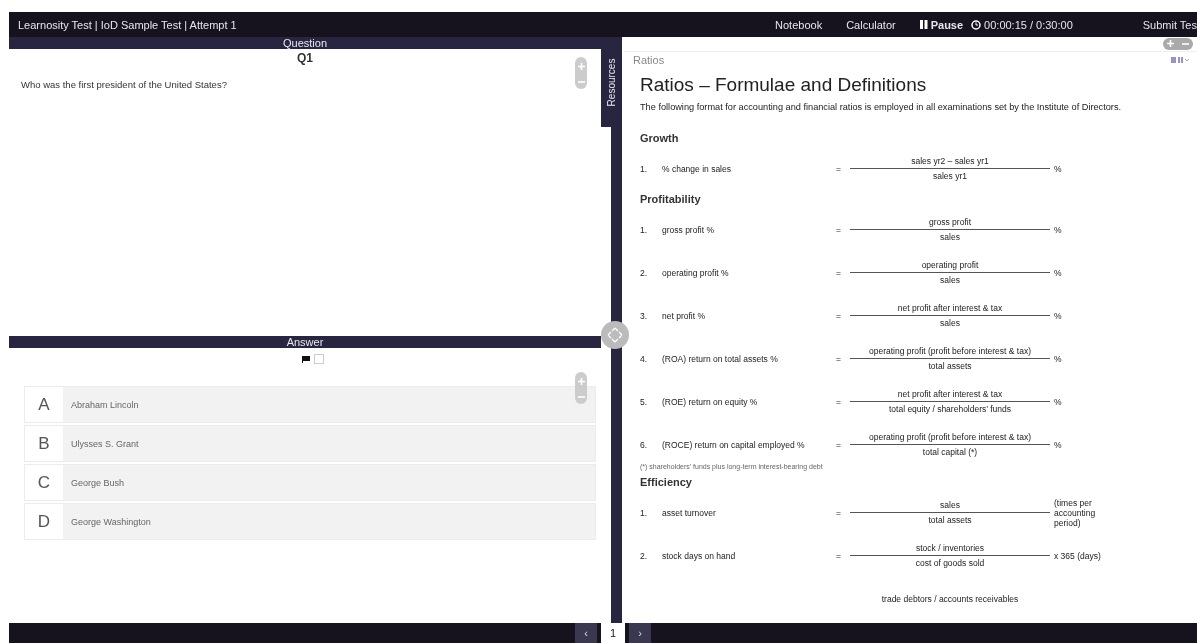  Describe the element at coordinates (1181, 59) in the screenshot. I see `layout-icon` at that location.